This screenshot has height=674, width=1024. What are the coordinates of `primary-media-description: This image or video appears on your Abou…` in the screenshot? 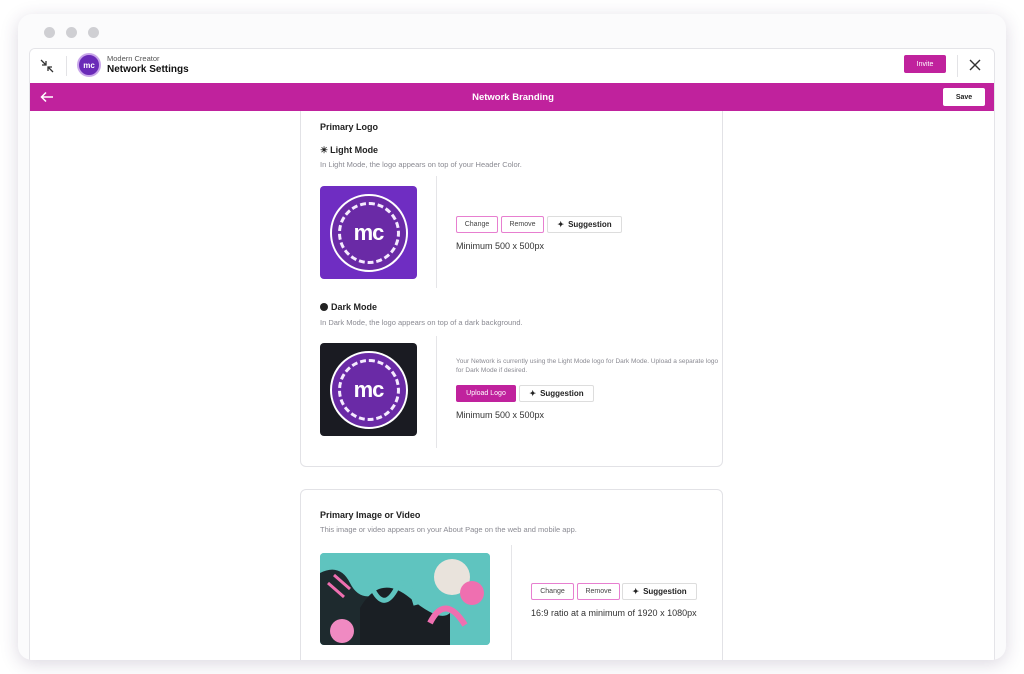 It's located at (448, 529).